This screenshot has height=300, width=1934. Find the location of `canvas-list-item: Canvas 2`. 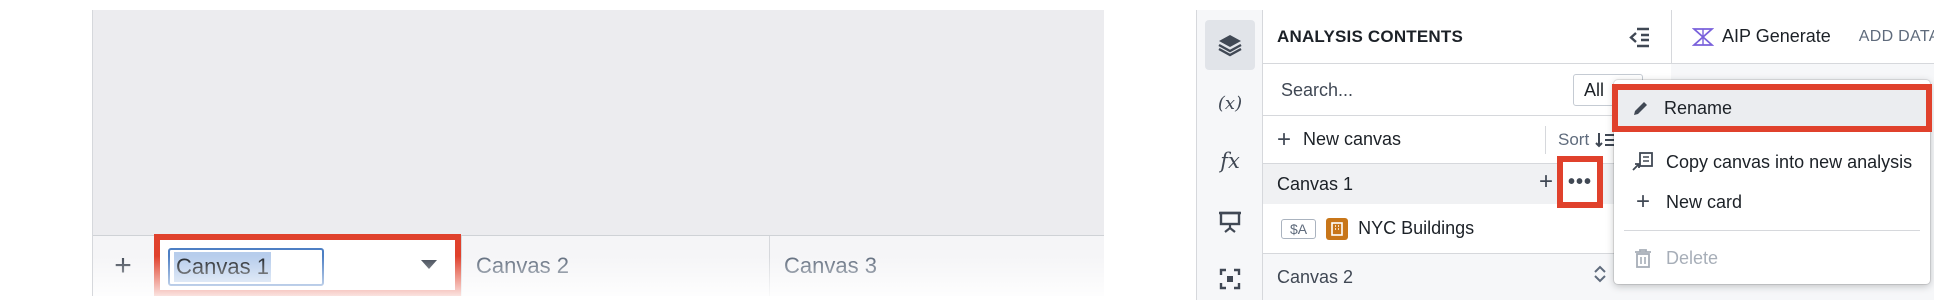

canvas-list-item: Canvas 2 is located at coordinates (1467, 277).